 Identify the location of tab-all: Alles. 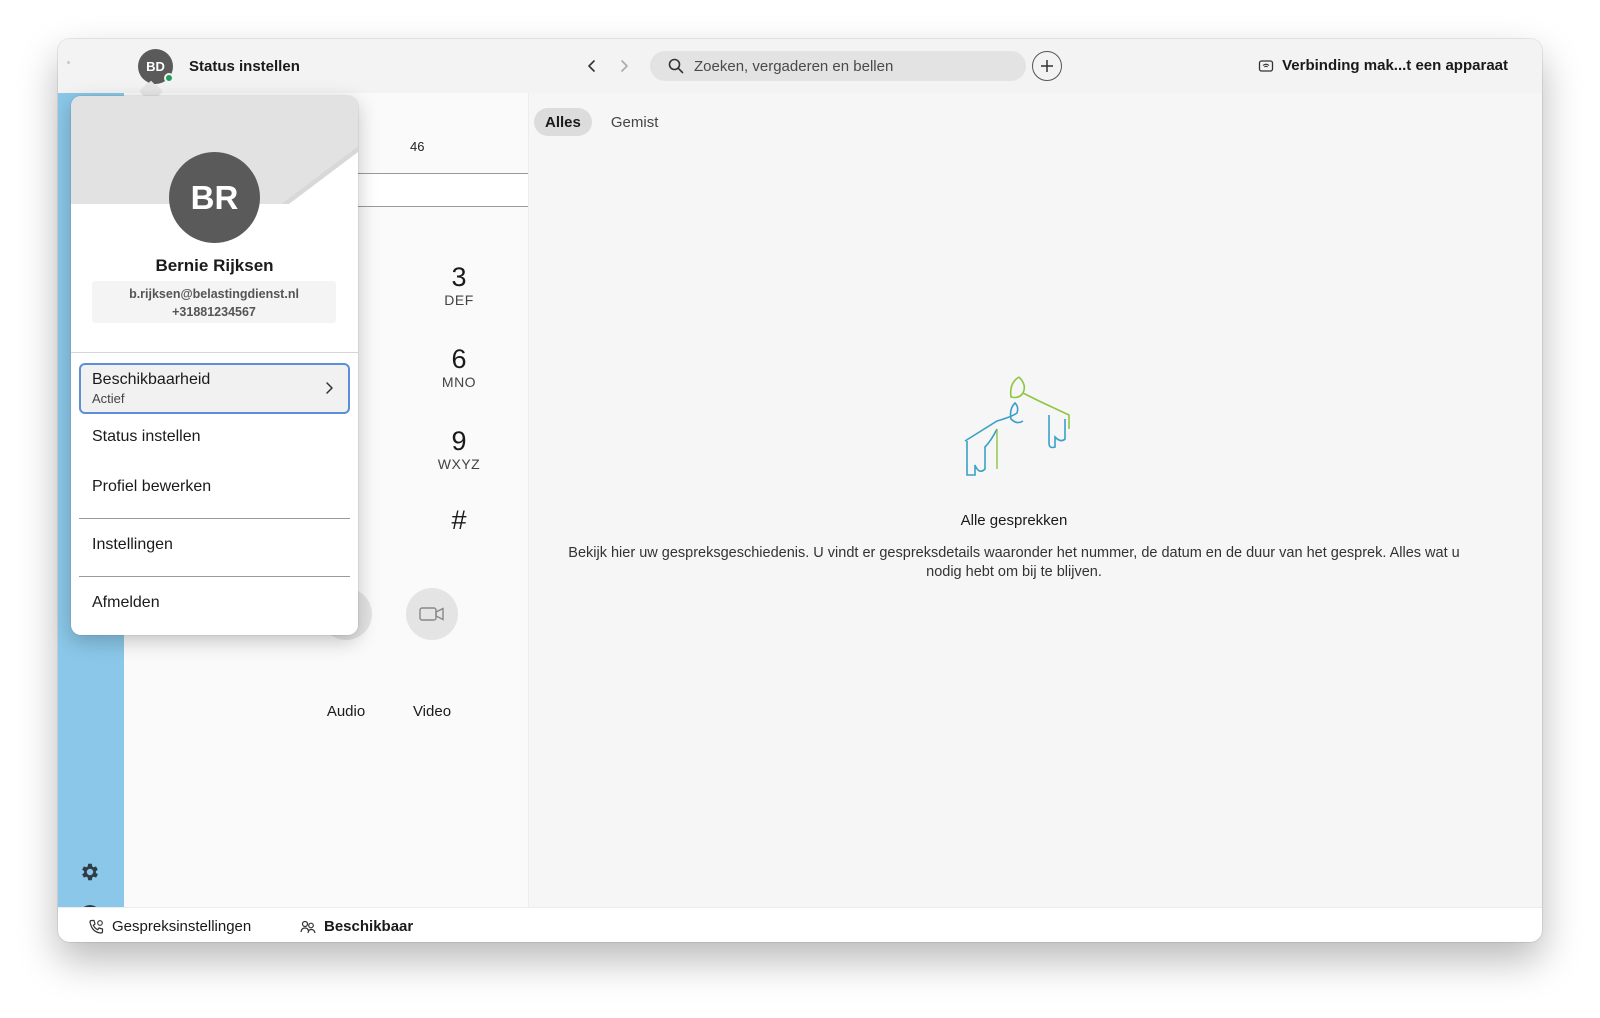
(563, 122).